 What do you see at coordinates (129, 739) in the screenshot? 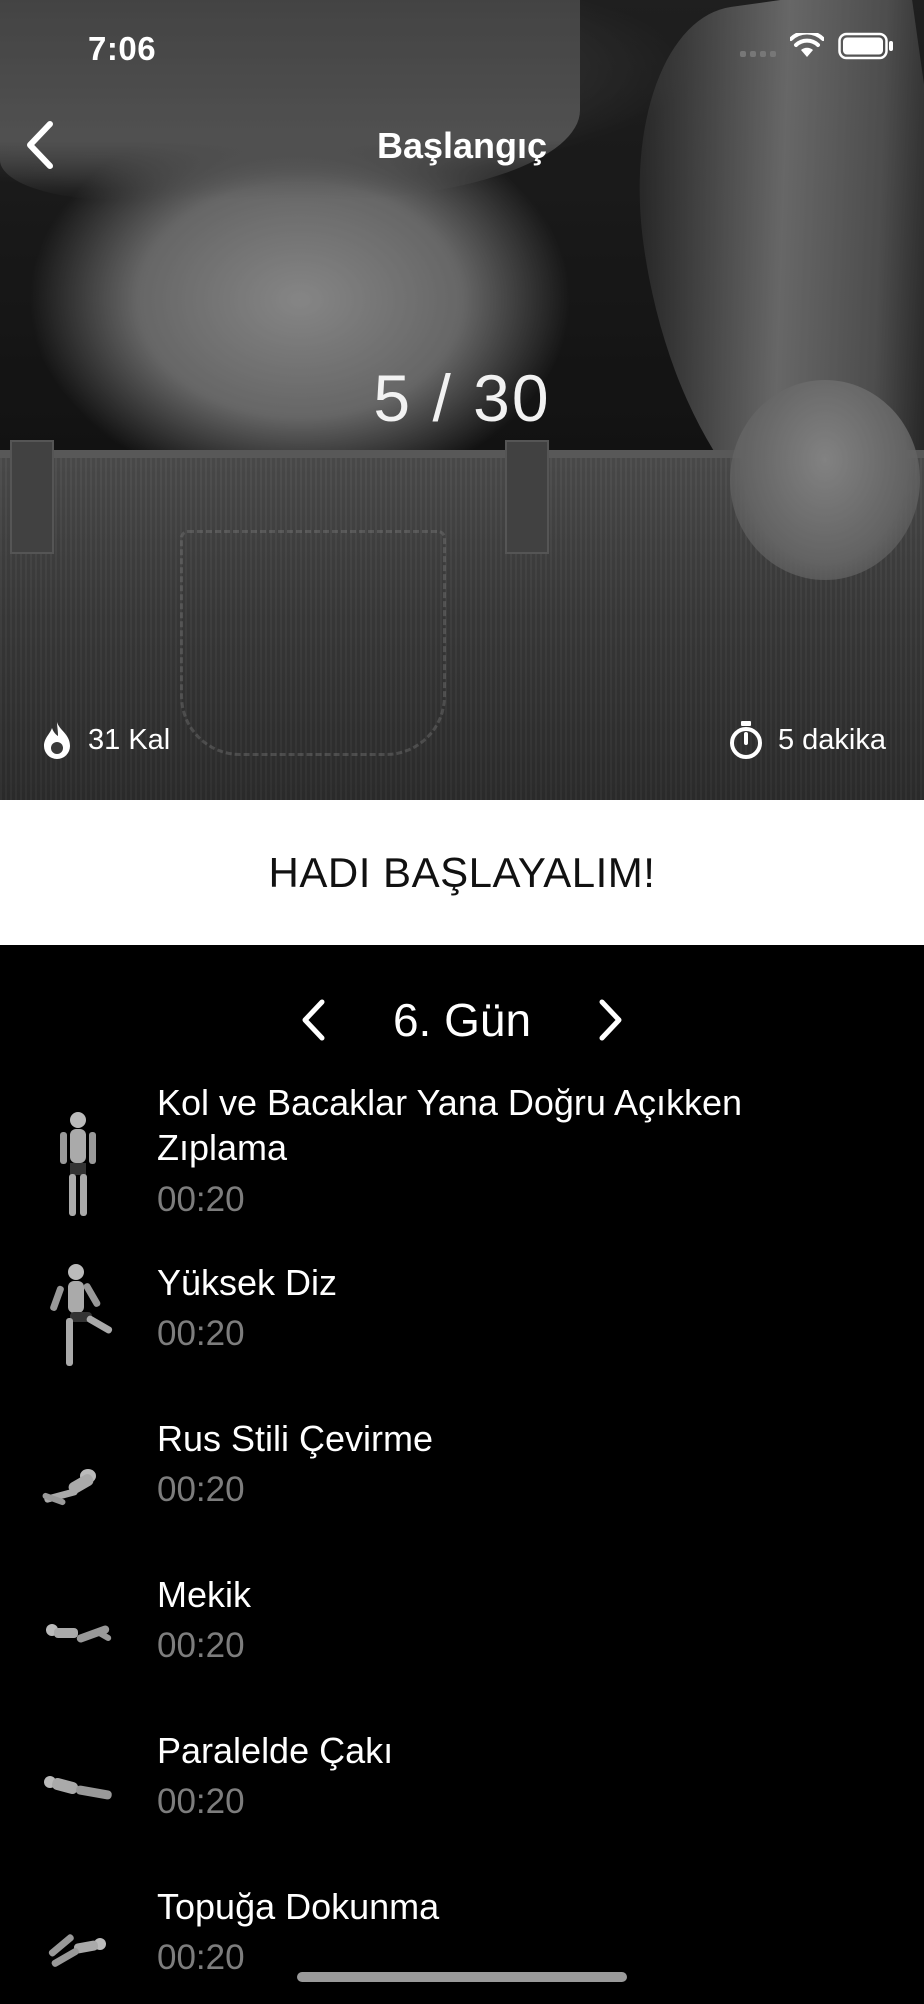
I see `calories-label: 31 Kal` at bounding box center [129, 739].